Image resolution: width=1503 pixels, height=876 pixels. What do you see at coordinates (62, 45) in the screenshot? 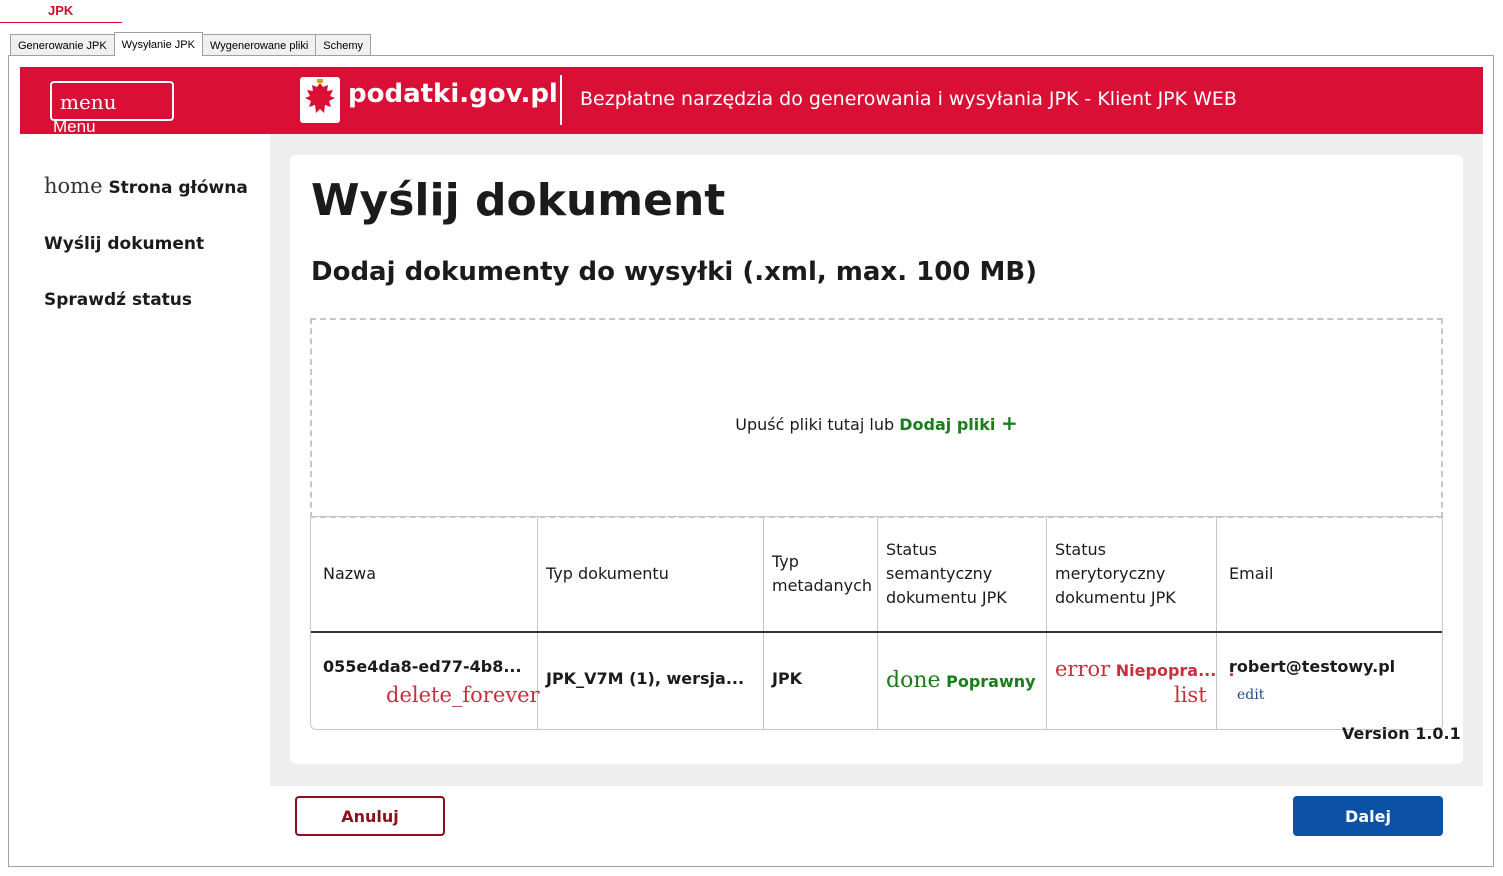
I see `tab-generowanie: Generowanie JPK` at bounding box center [62, 45].